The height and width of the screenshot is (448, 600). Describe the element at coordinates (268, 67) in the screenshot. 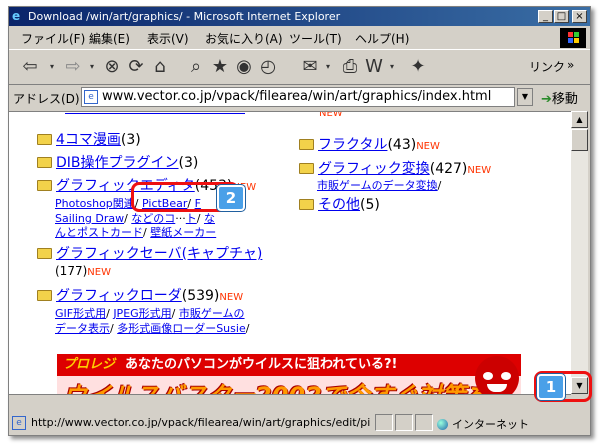

I see `history-icon: ◴` at that location.